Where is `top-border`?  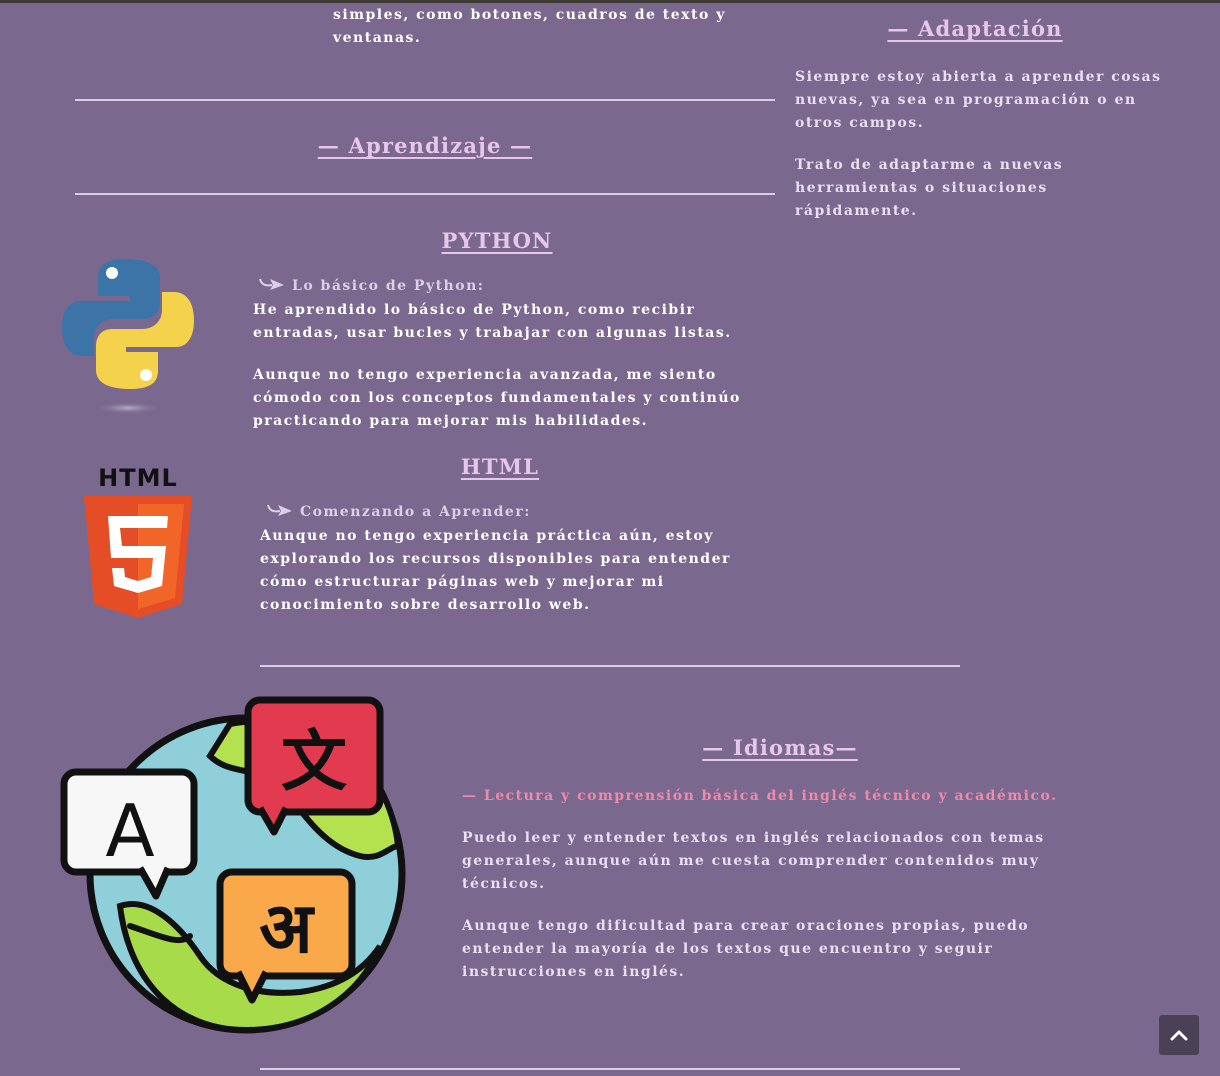 top-border is located at coordinates (610, 1).